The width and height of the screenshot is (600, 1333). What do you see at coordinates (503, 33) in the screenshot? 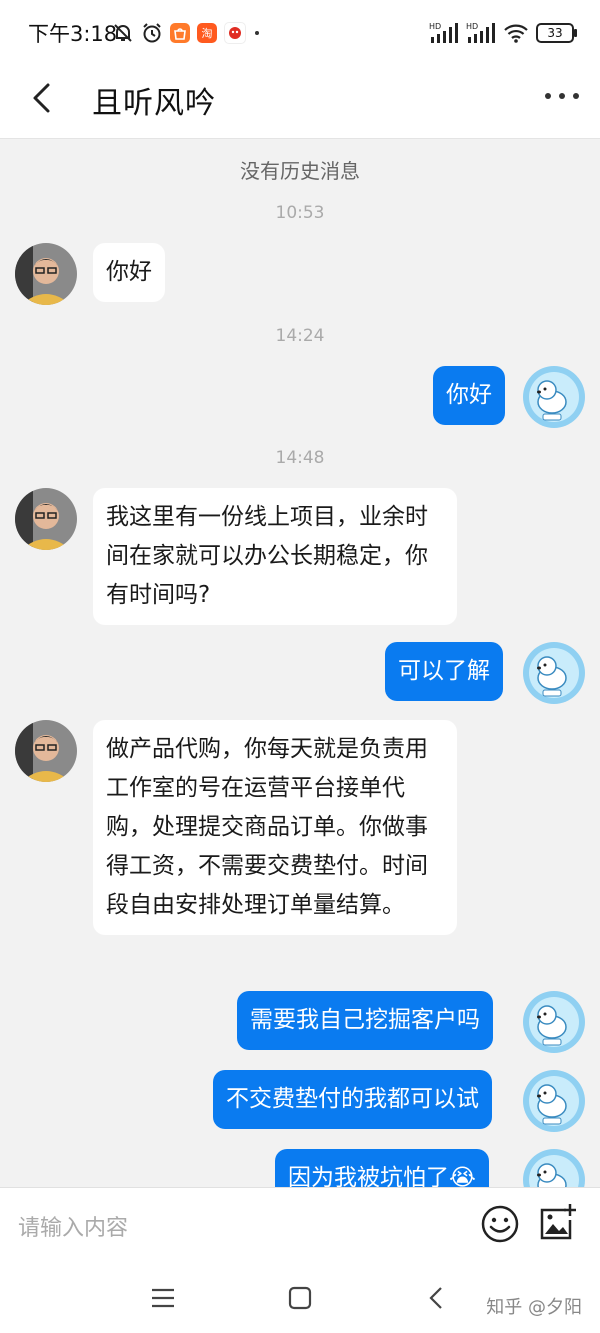
I see `status-system-icons: HD HD 33` at bounding box center [503, 33].